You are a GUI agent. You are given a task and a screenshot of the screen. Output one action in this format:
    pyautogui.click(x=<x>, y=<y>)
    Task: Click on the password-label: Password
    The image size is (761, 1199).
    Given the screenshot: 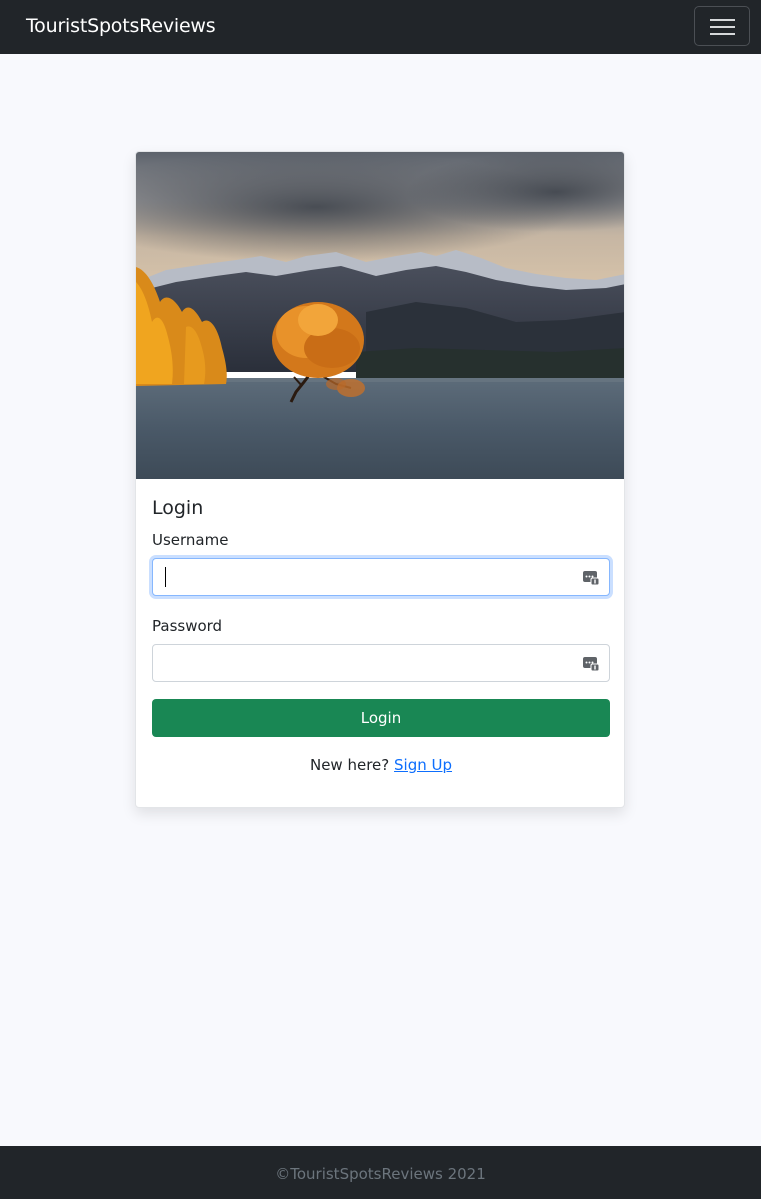 What is the action you would take?
    pyautogui.click(x=187, y=626)
    